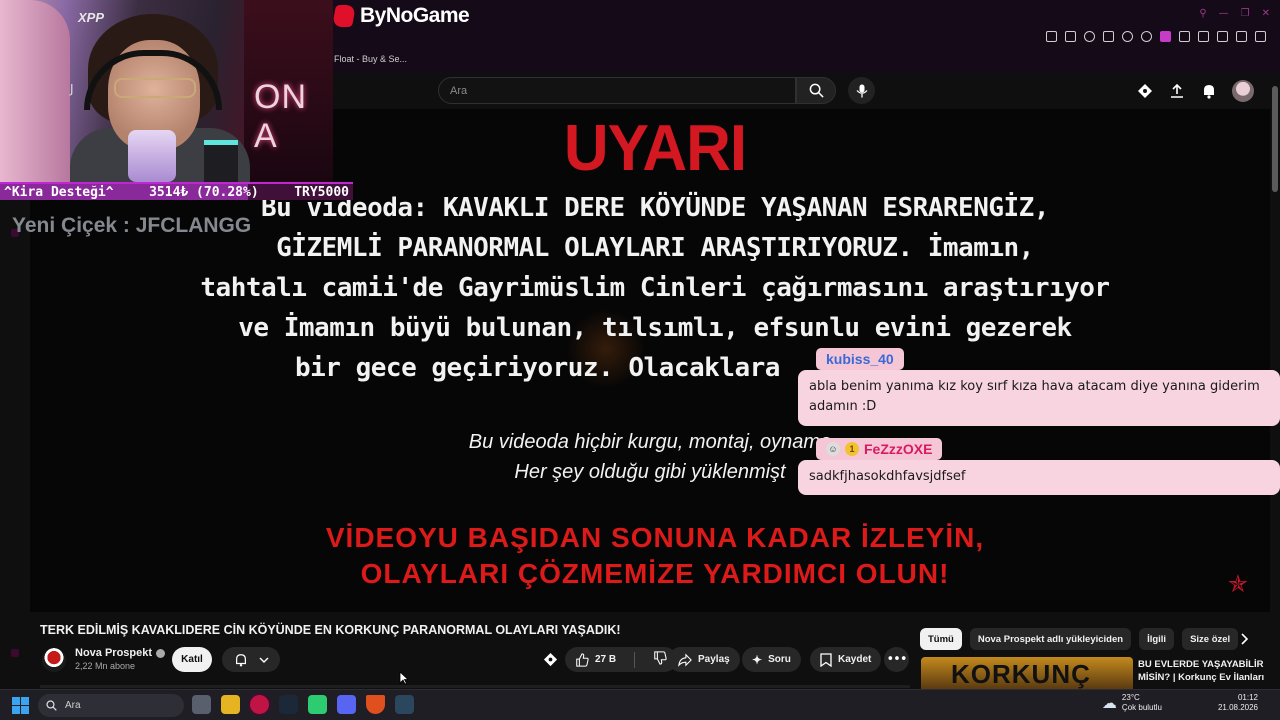 The image size is (1280, 720). I want to click on chip-for-you: Size özel, so click(1210, 639).